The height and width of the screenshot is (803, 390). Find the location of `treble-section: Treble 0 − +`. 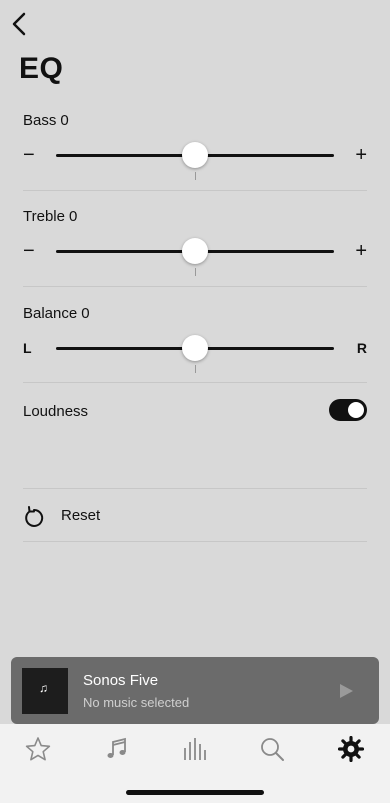

treble-section: Treble 0 − + is located at coordinates (195, 243).